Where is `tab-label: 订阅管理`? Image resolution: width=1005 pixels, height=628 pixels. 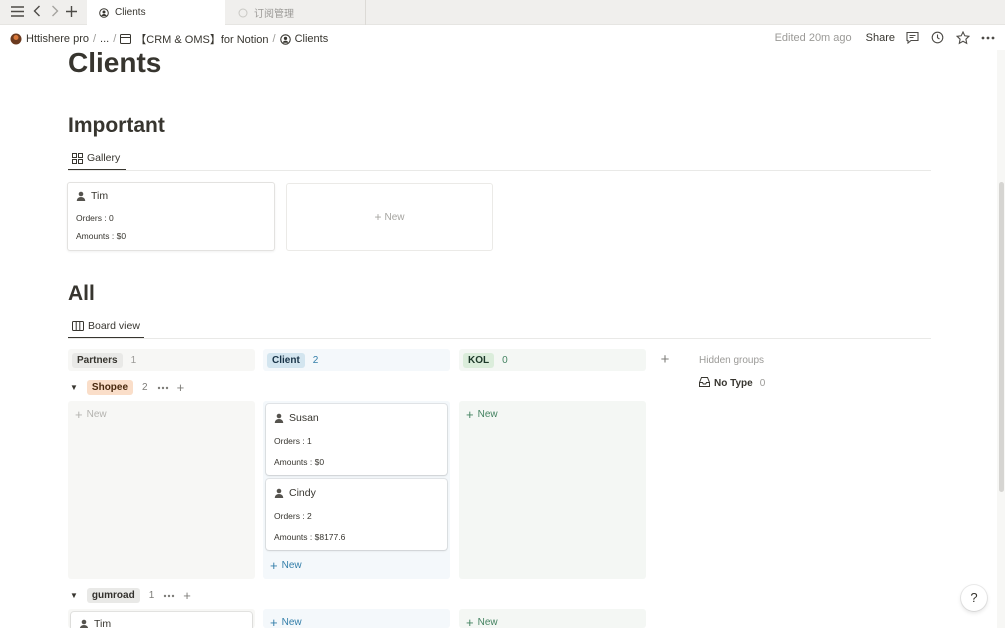 tab-label: 订阅管理 is located at coordinates (274, 14).